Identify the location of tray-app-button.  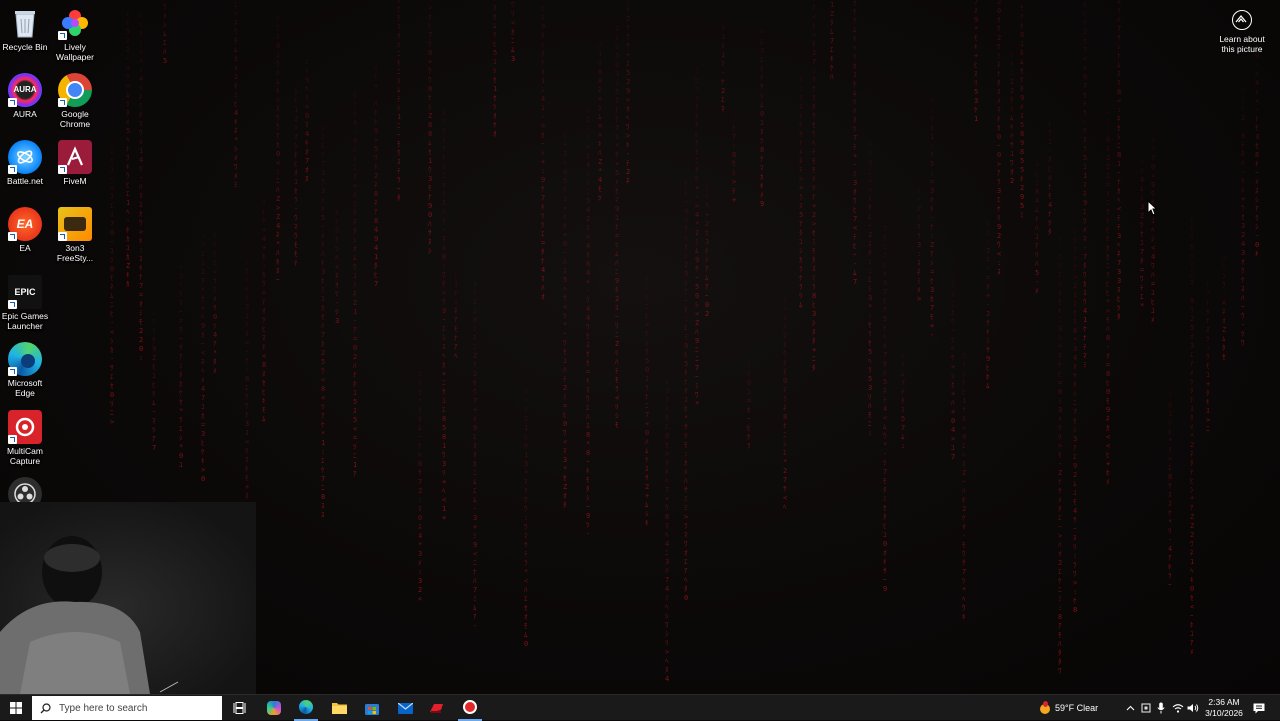
(1146, 708).